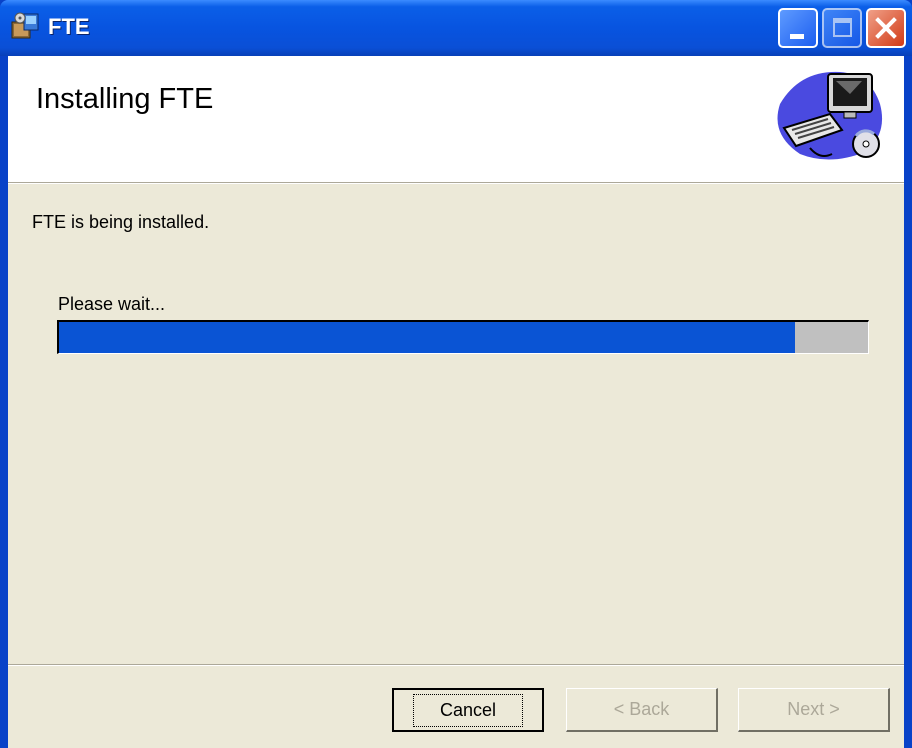 This screenshot has width=912, height=748. What do you see at coordinates (830, 115) in the screenshot?
I see `computer-cd-illustration` at bounding box center [830, 115].